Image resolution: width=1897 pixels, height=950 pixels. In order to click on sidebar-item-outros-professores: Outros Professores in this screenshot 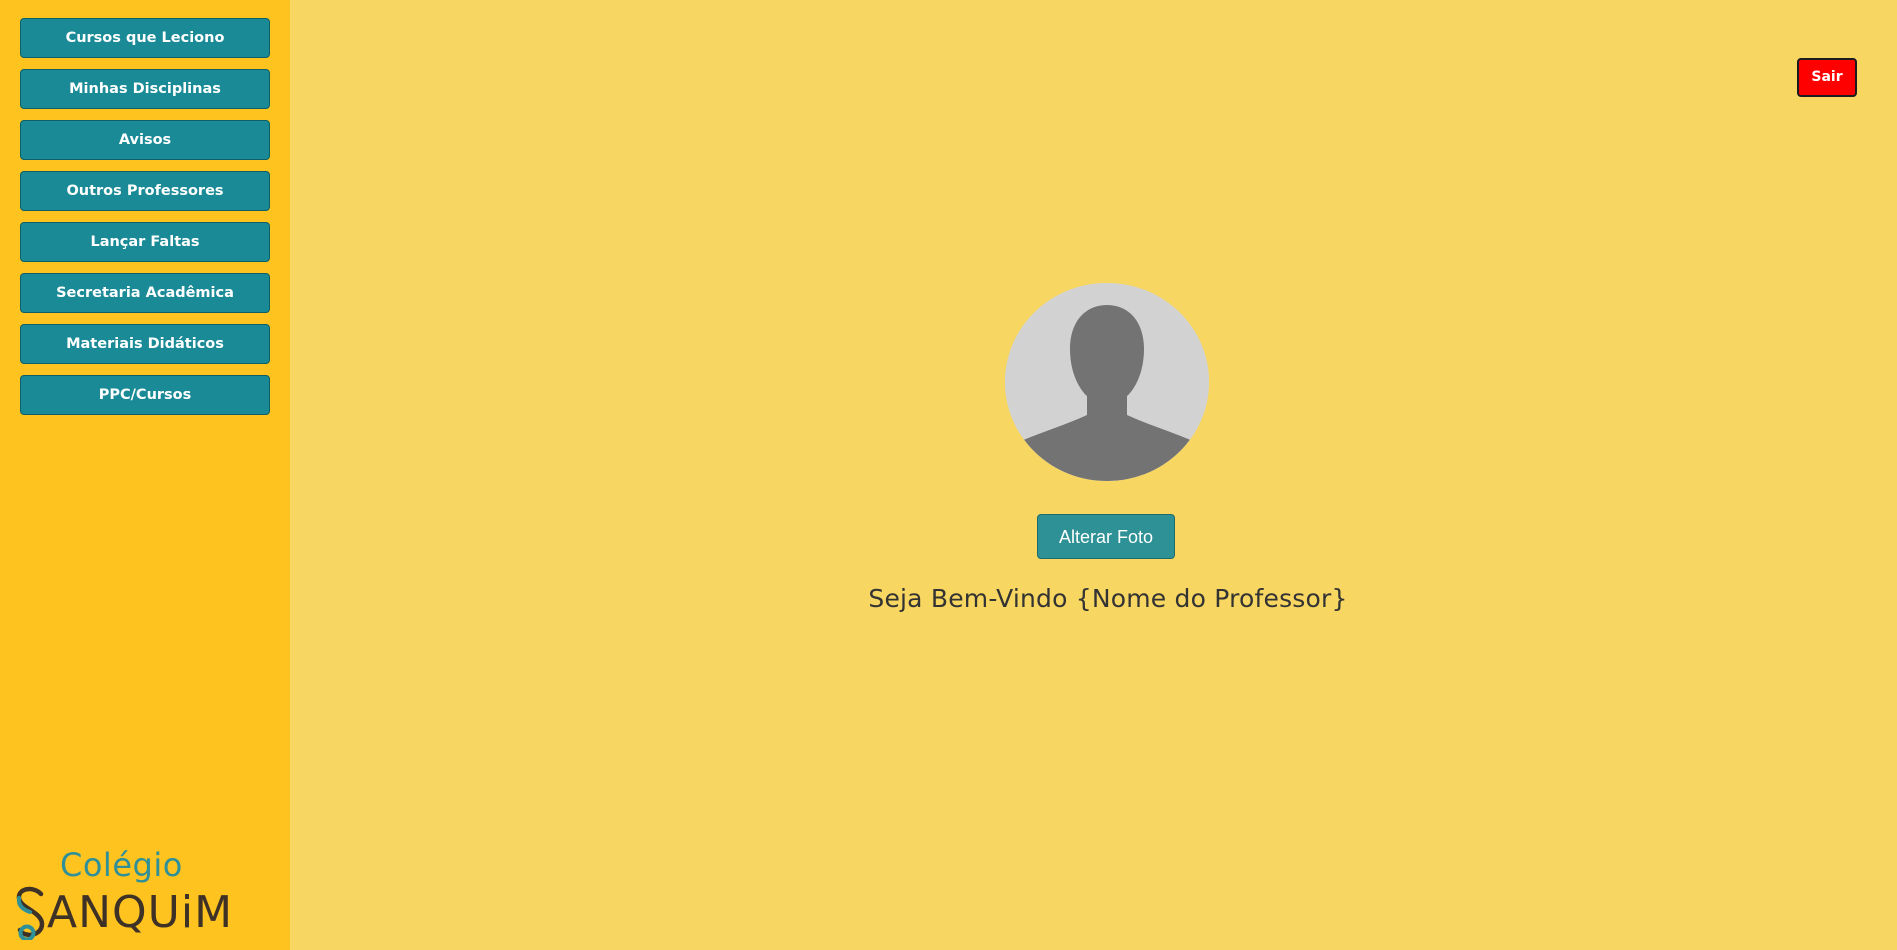, I will do `click(145, 191)`.